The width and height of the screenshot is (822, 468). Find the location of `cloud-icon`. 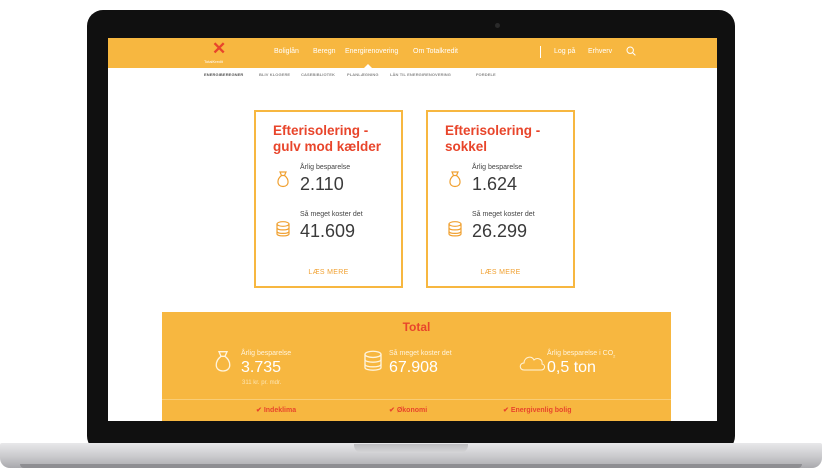

cloud-icon is located at coordinates (532, 363).